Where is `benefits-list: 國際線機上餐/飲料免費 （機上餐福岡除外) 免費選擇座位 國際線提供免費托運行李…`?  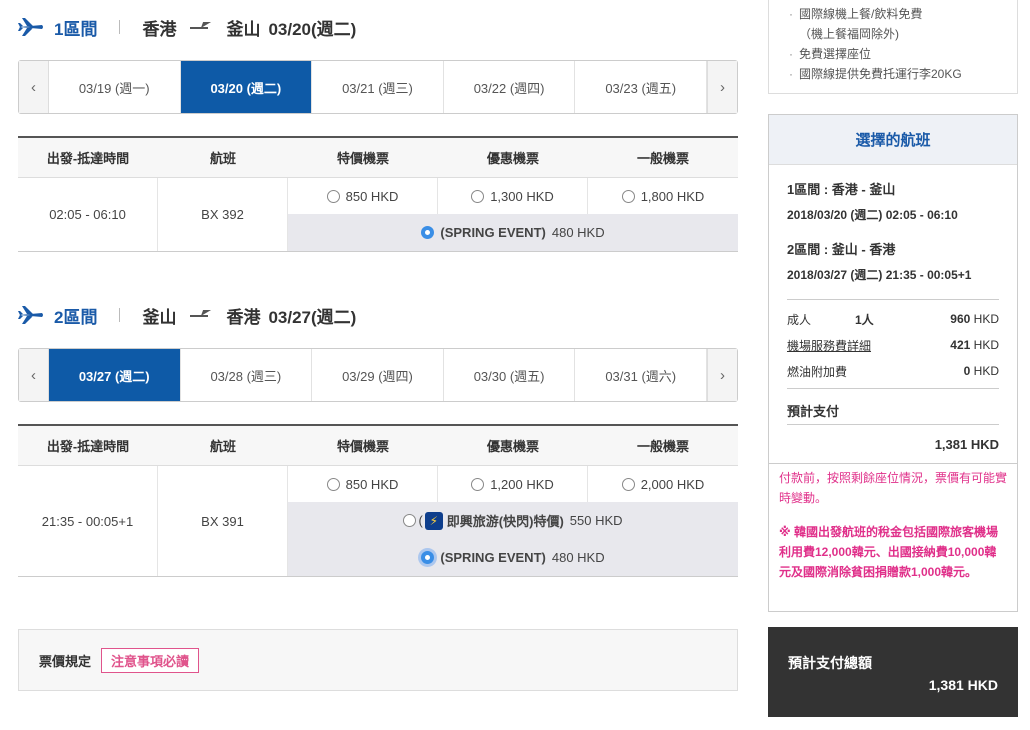
benefits-list: 國際線機上餐/飲料免費 （機上餐福岡除外) 免費選擇座位 國際線提供免費托運行李… is located at coordinates (893, 47).